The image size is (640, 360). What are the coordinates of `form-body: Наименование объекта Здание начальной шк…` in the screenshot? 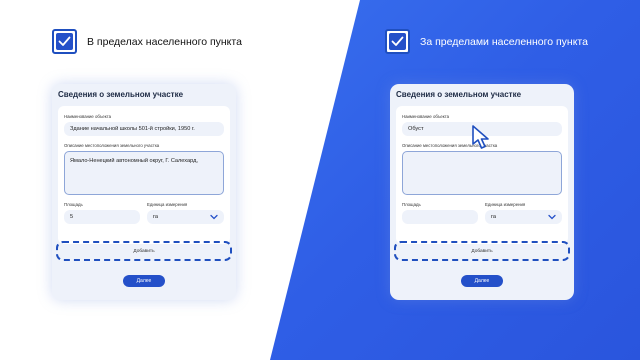 It's located at (144, 175).